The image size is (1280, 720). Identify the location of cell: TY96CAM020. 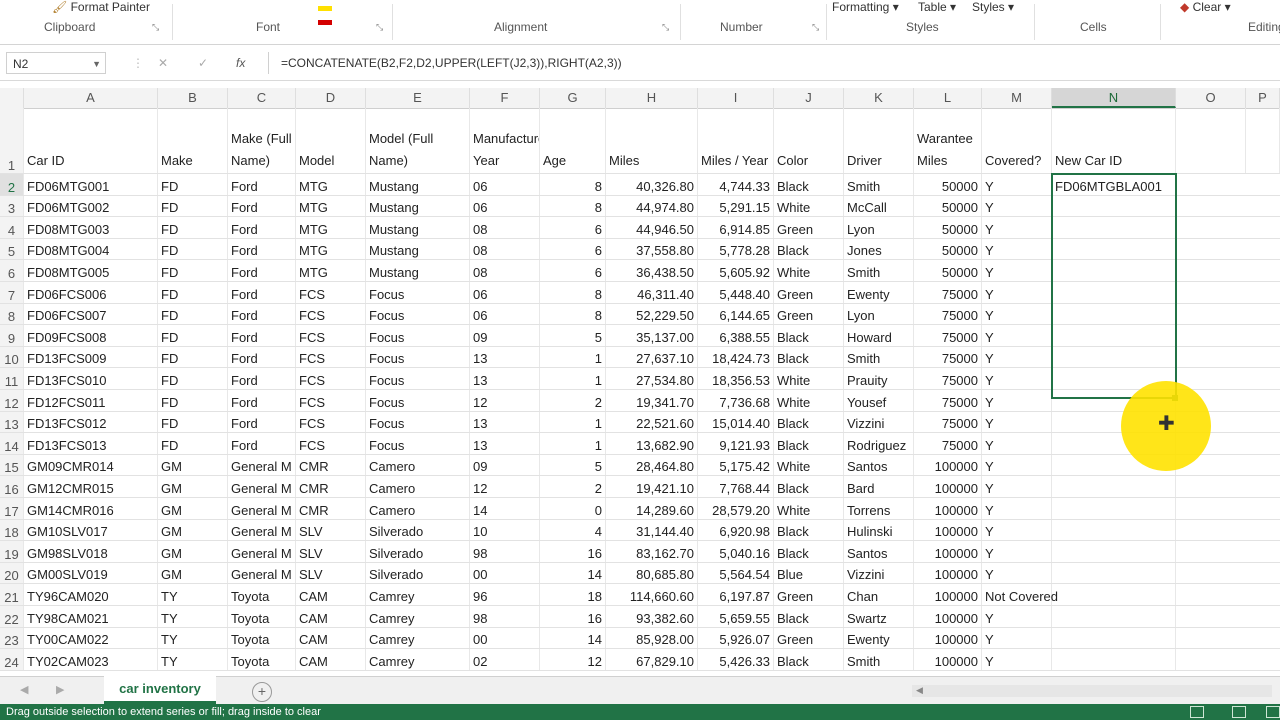
(91, 594).